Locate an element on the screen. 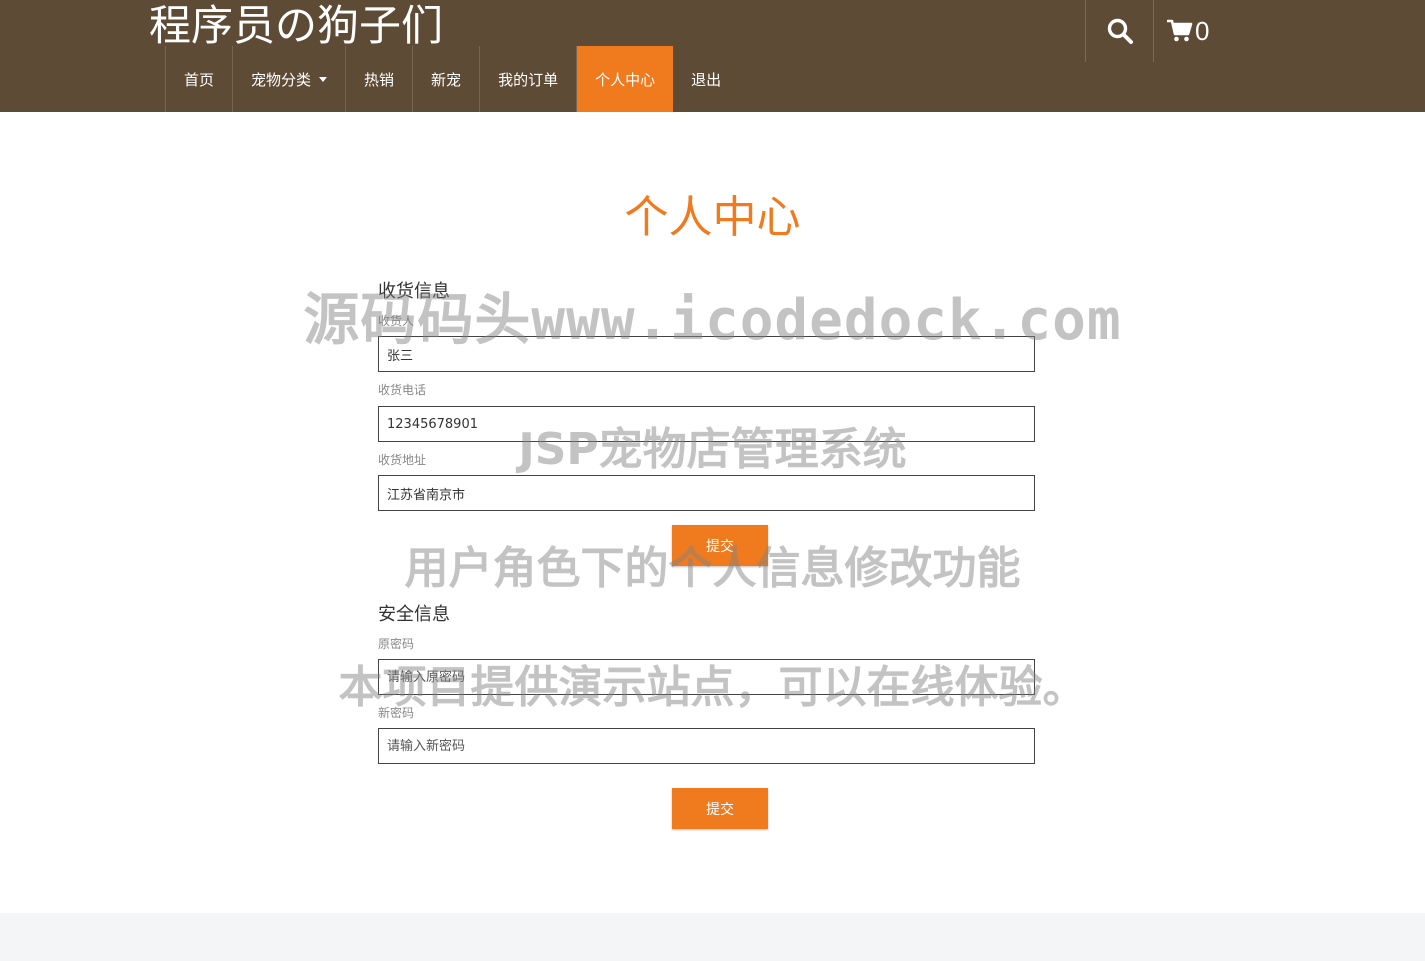  recipient-name-input is located at coordinates (706, 354).